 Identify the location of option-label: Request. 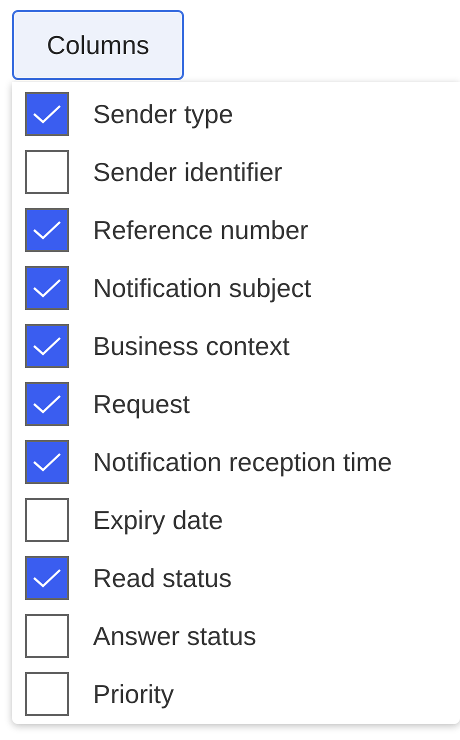
(141, 404).